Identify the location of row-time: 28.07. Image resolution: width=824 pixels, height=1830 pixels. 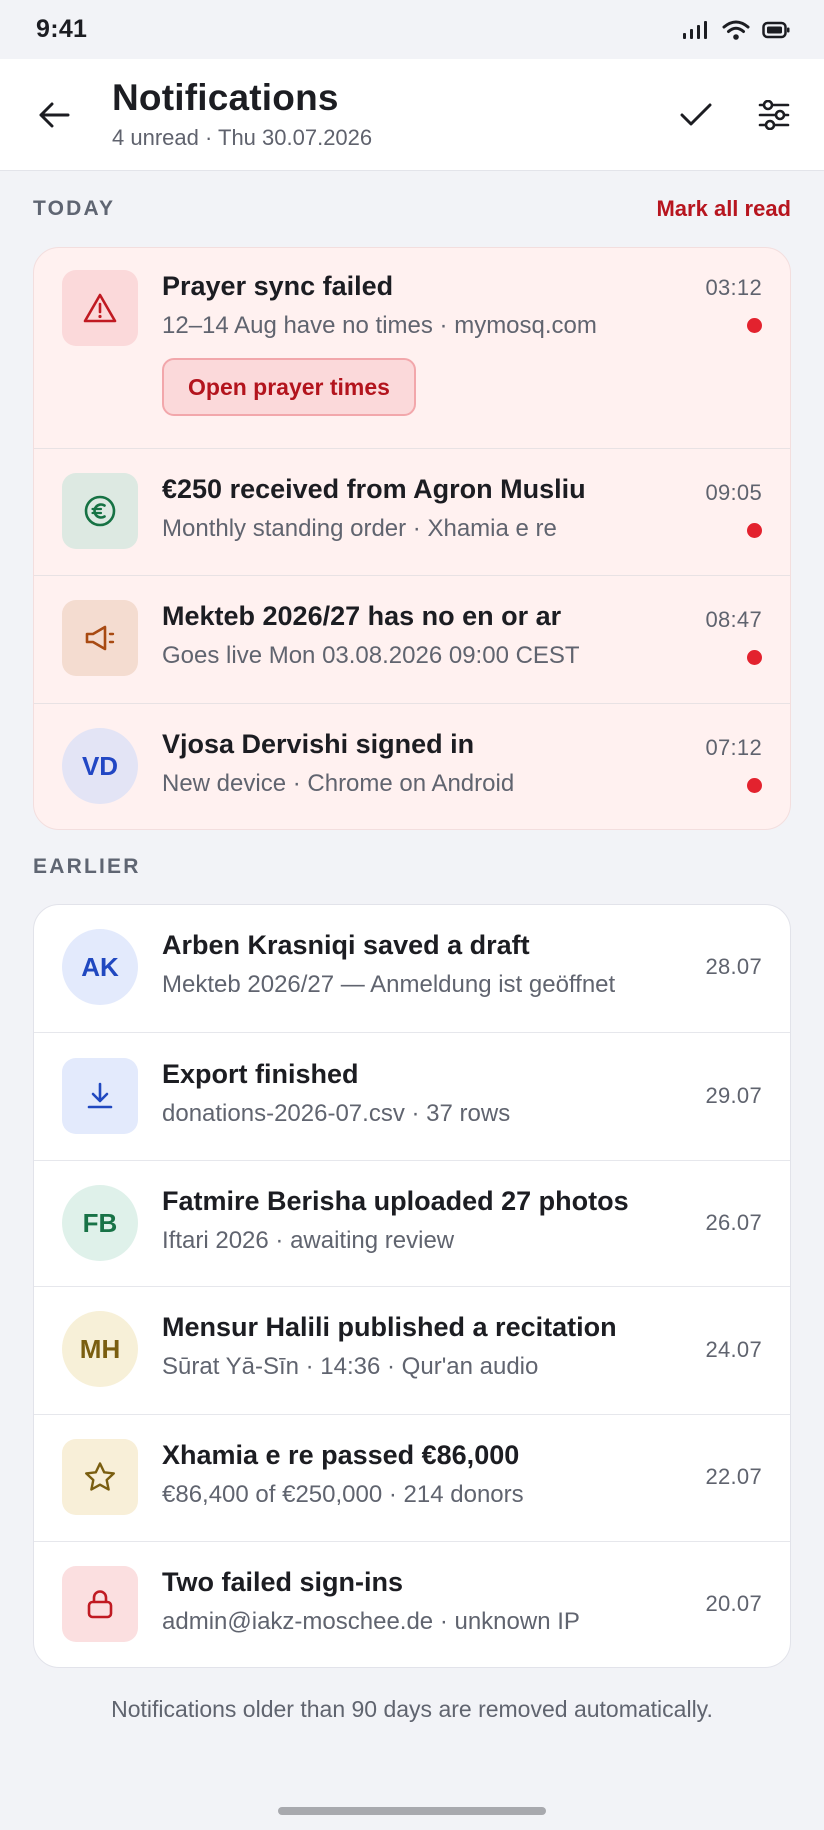
(733, 966).